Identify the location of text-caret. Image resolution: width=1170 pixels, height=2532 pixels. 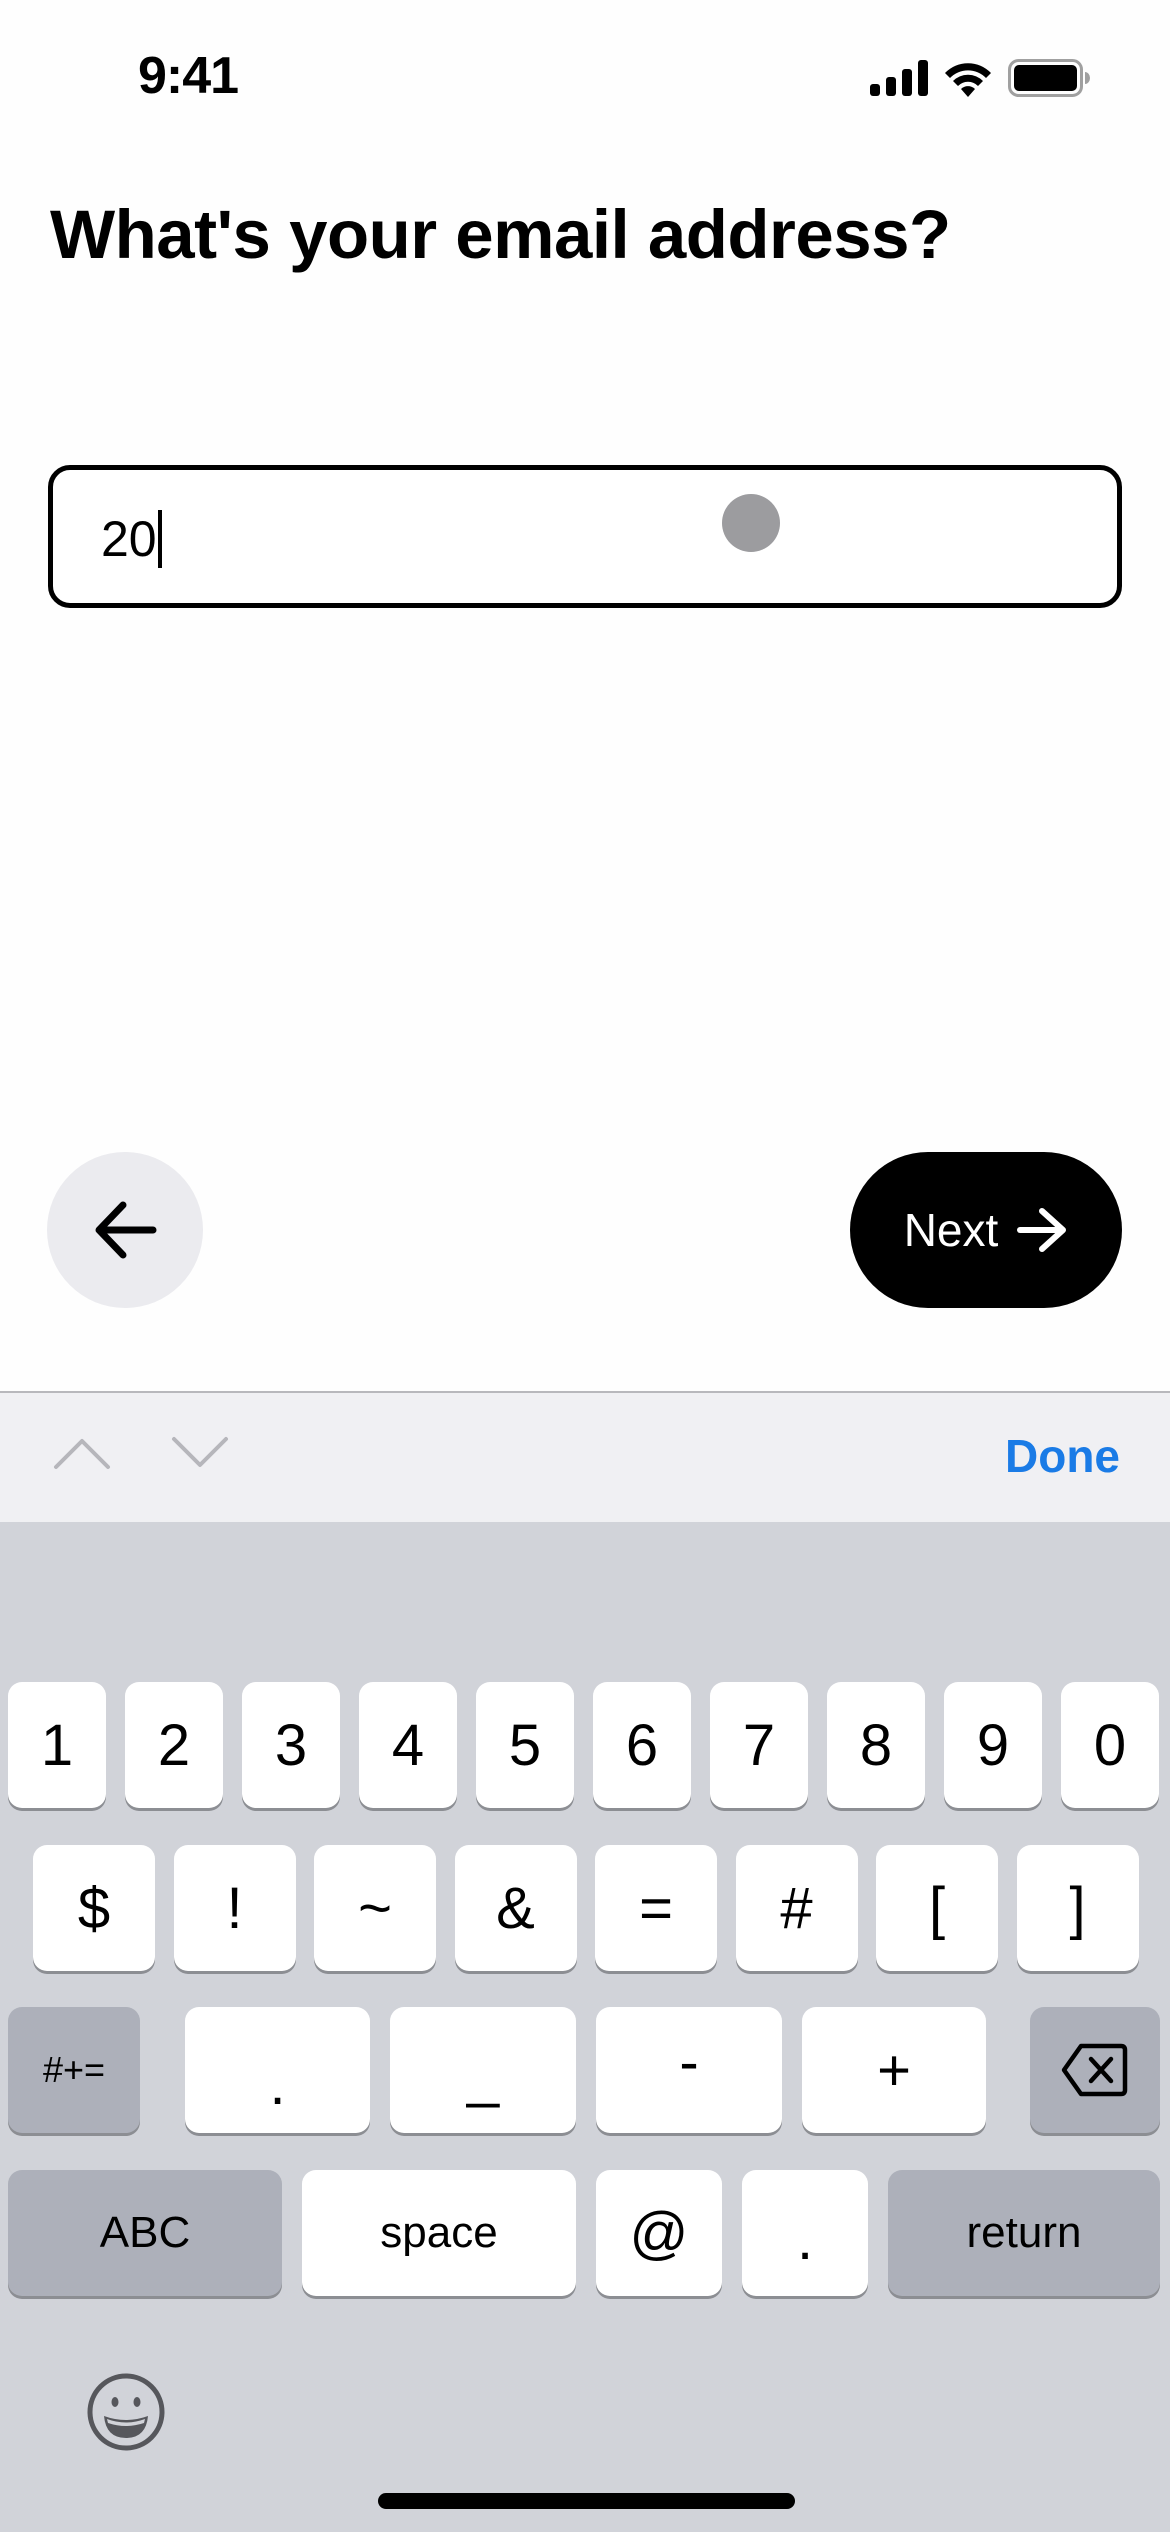
(159, 539).